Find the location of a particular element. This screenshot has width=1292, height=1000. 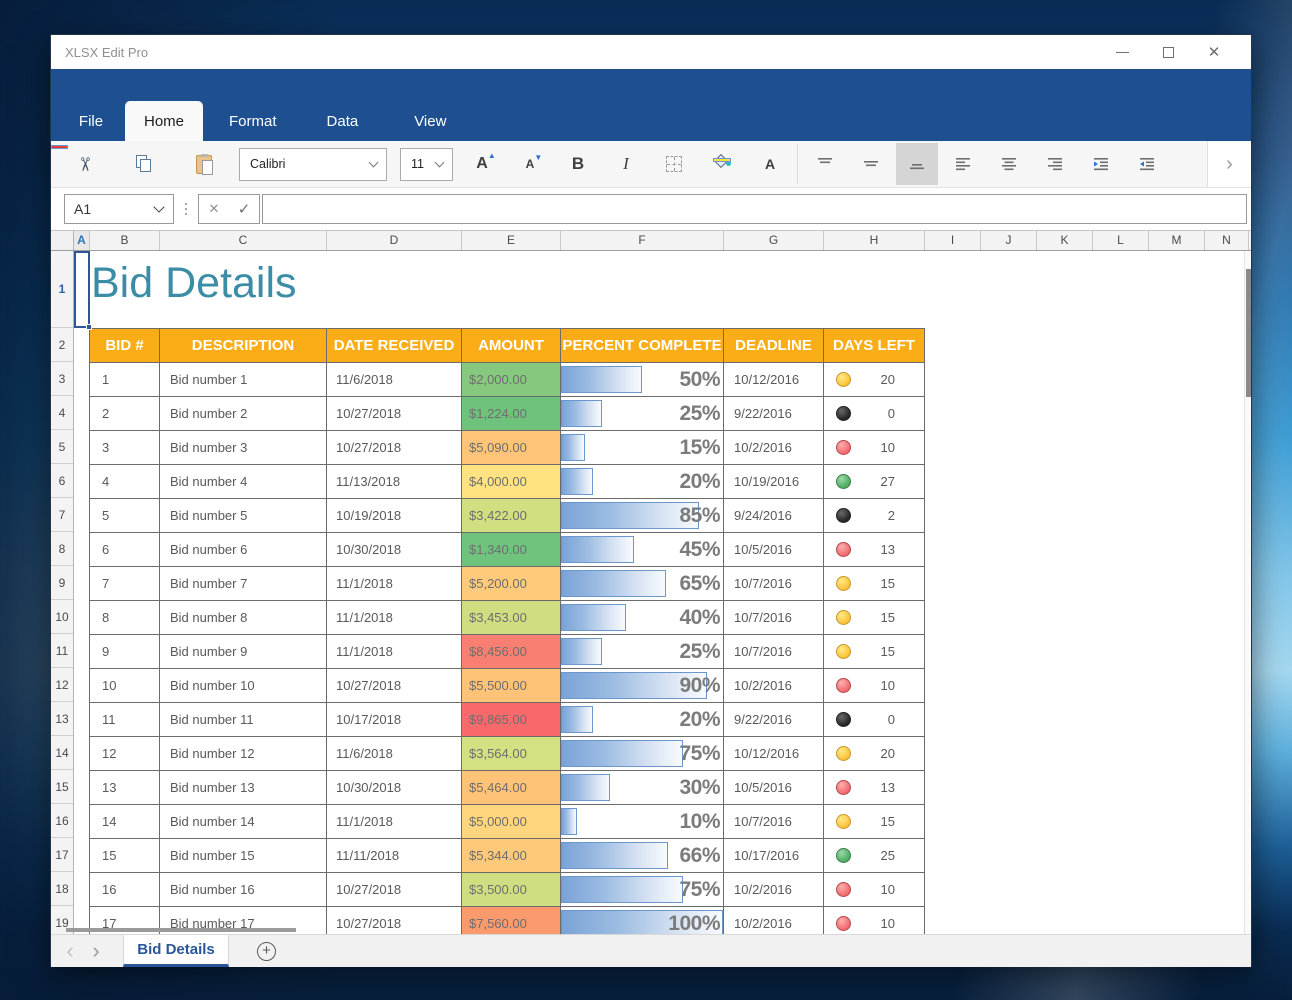

fill-handle is located at coordinates (89, 327).